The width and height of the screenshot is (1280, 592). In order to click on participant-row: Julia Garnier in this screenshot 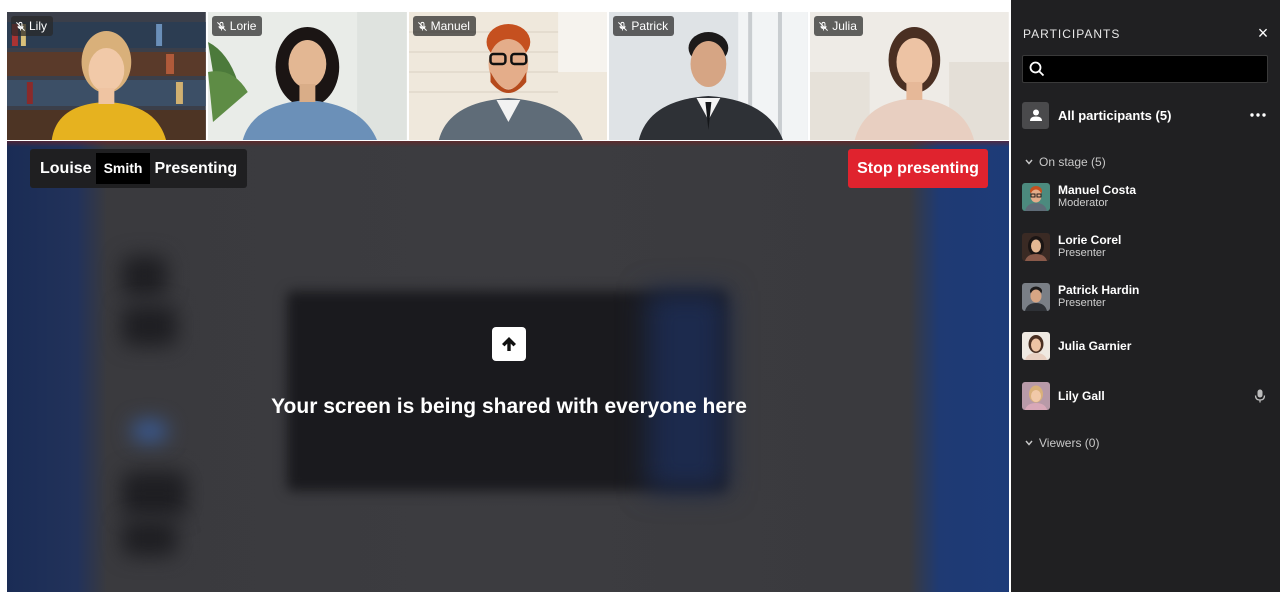, I will do `click(1145, 346)`.